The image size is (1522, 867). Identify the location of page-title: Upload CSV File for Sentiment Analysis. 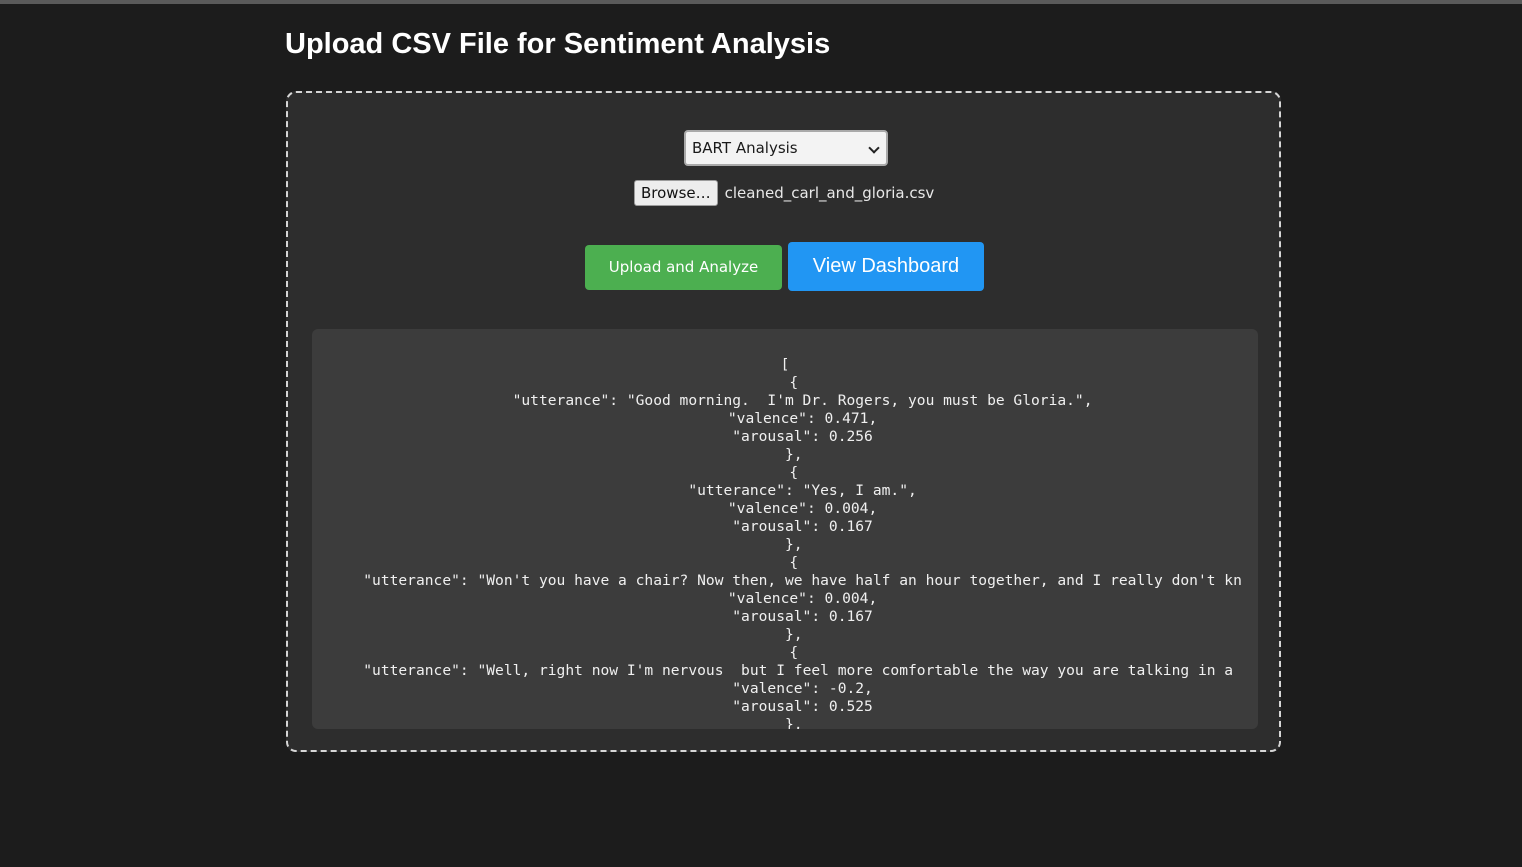
(558, 44).